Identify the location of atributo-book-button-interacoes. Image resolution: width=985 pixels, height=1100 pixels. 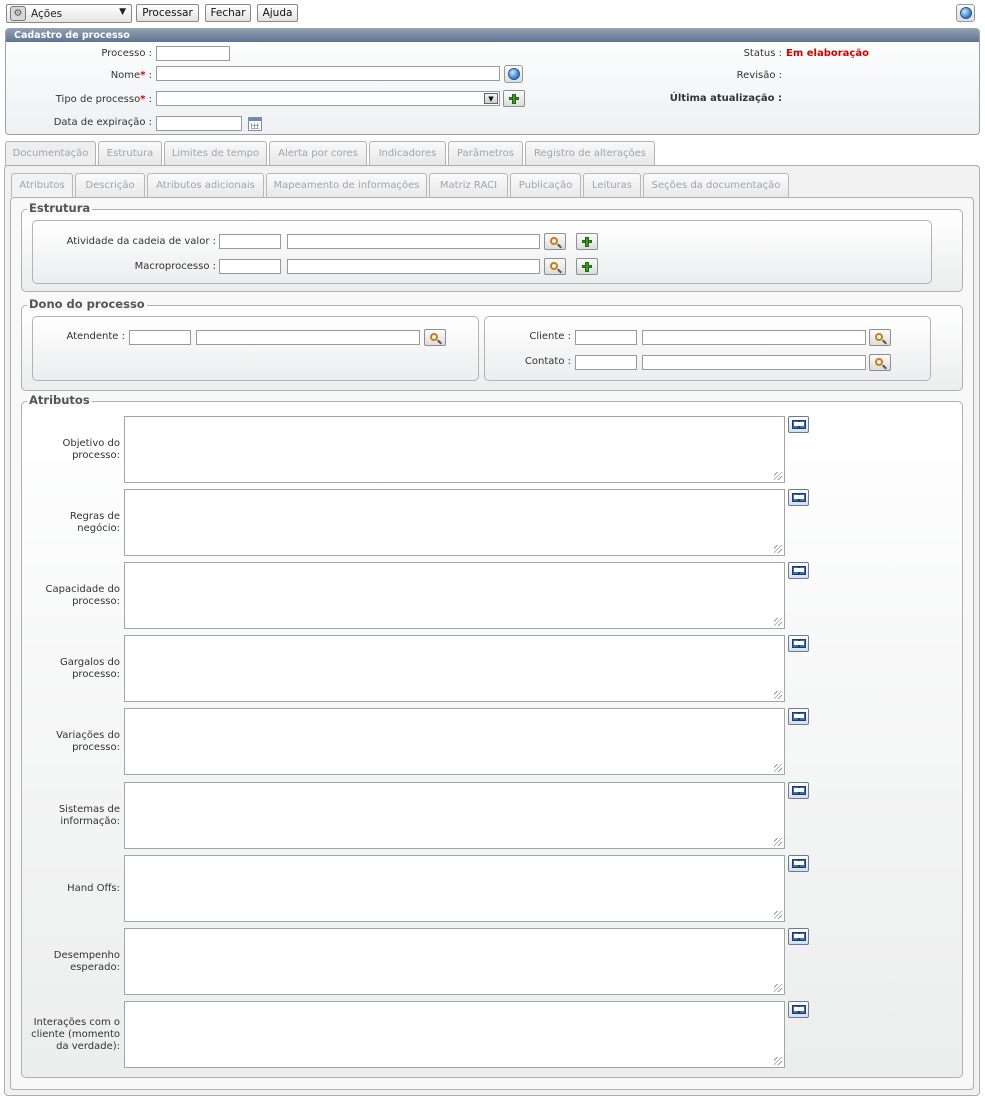
(798, 1009).